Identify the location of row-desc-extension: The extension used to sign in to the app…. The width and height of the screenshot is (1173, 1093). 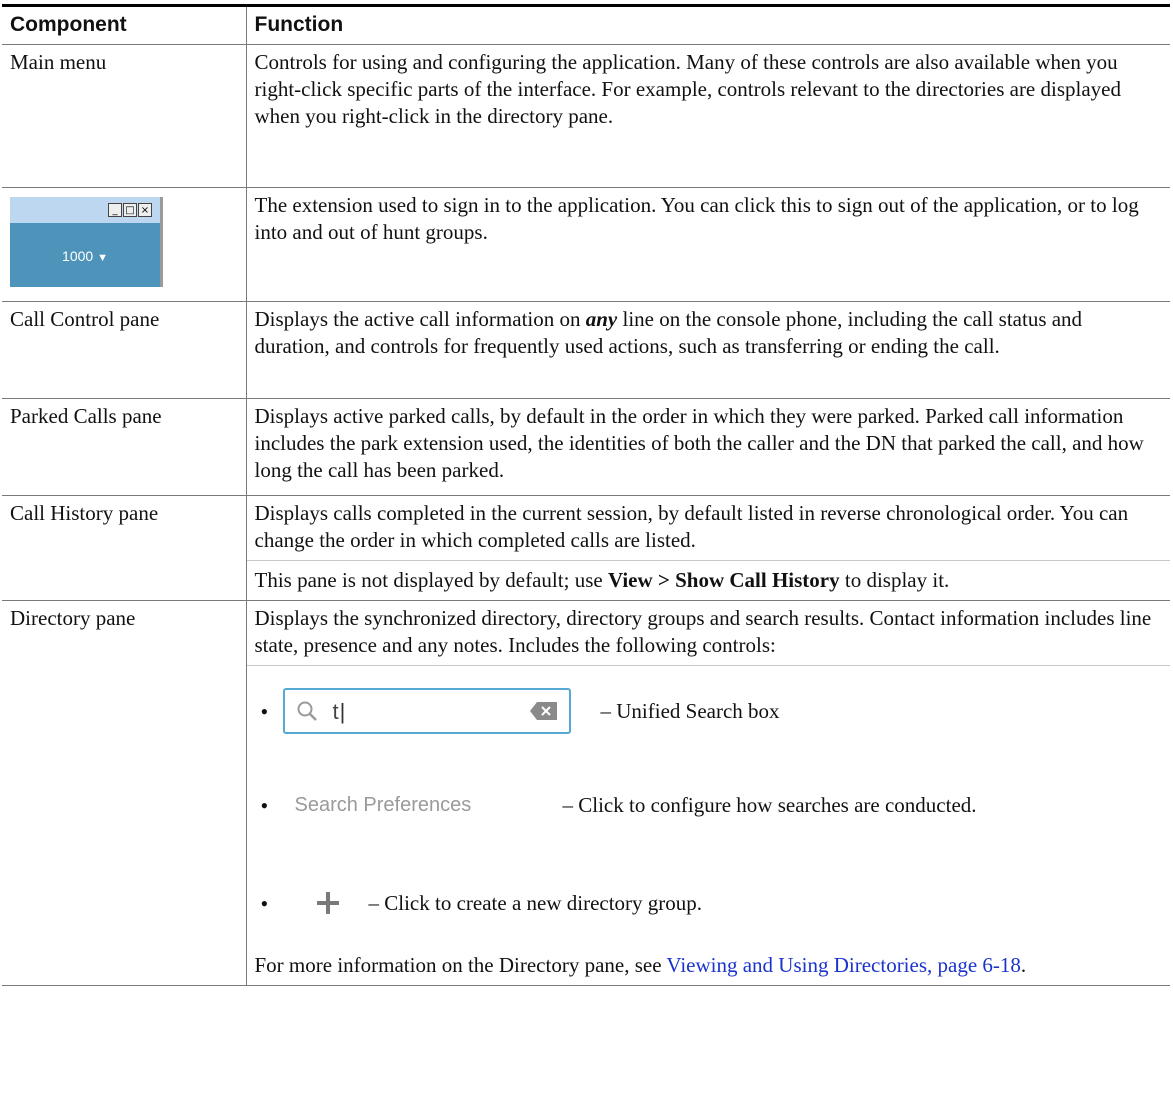
(708, 244).